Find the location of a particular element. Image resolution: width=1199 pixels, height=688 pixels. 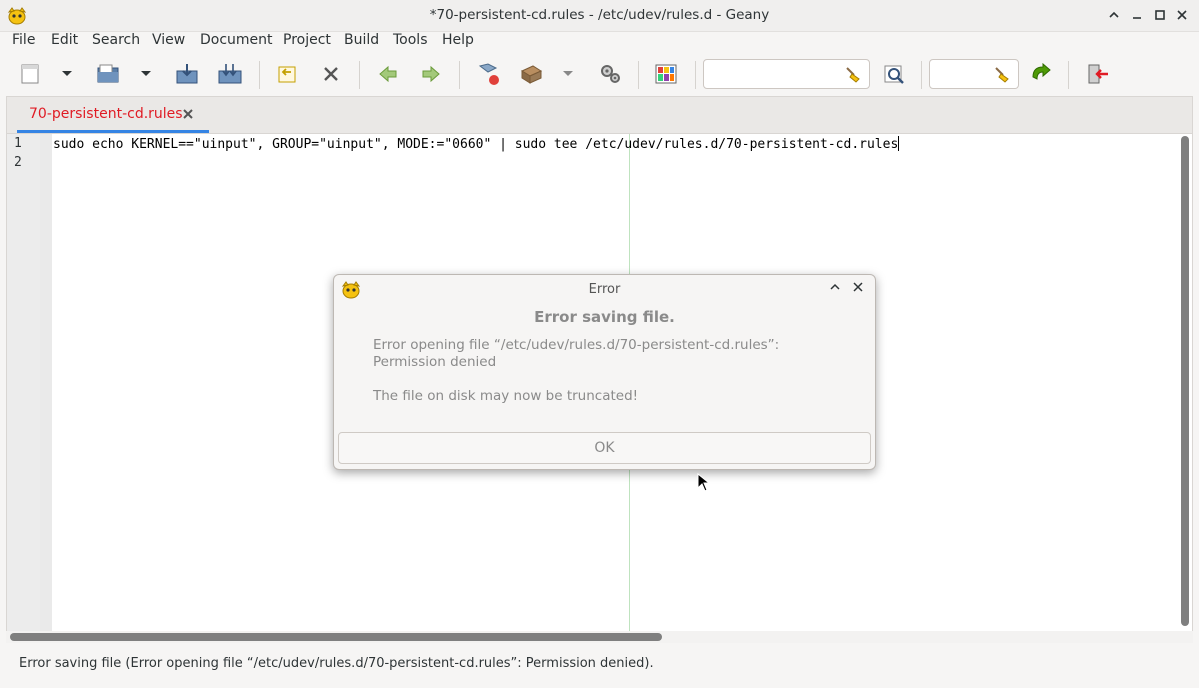

clear-search-broom-icon is located at coordinates (853, 76).